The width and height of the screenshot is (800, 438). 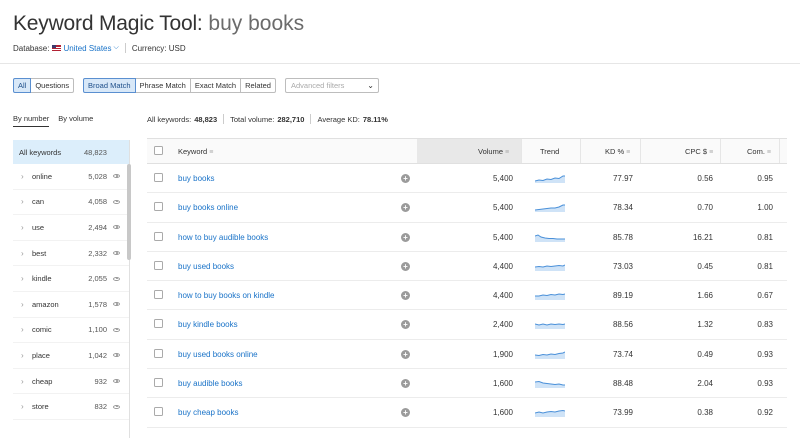 I want to click on volume-cell: 1,600, so click(x=502, y=384).